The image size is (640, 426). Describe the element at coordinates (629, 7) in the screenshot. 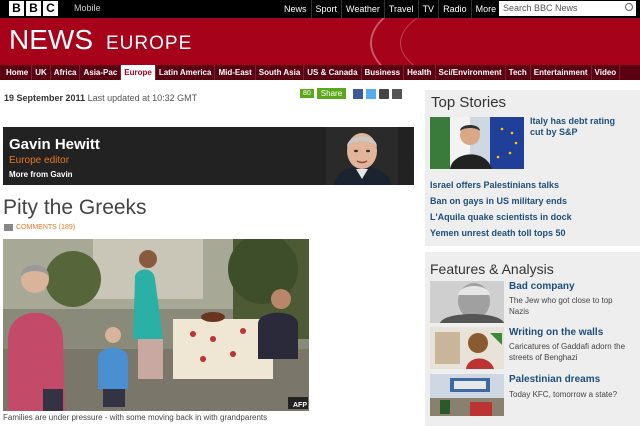

I see `search-icon` at that location.